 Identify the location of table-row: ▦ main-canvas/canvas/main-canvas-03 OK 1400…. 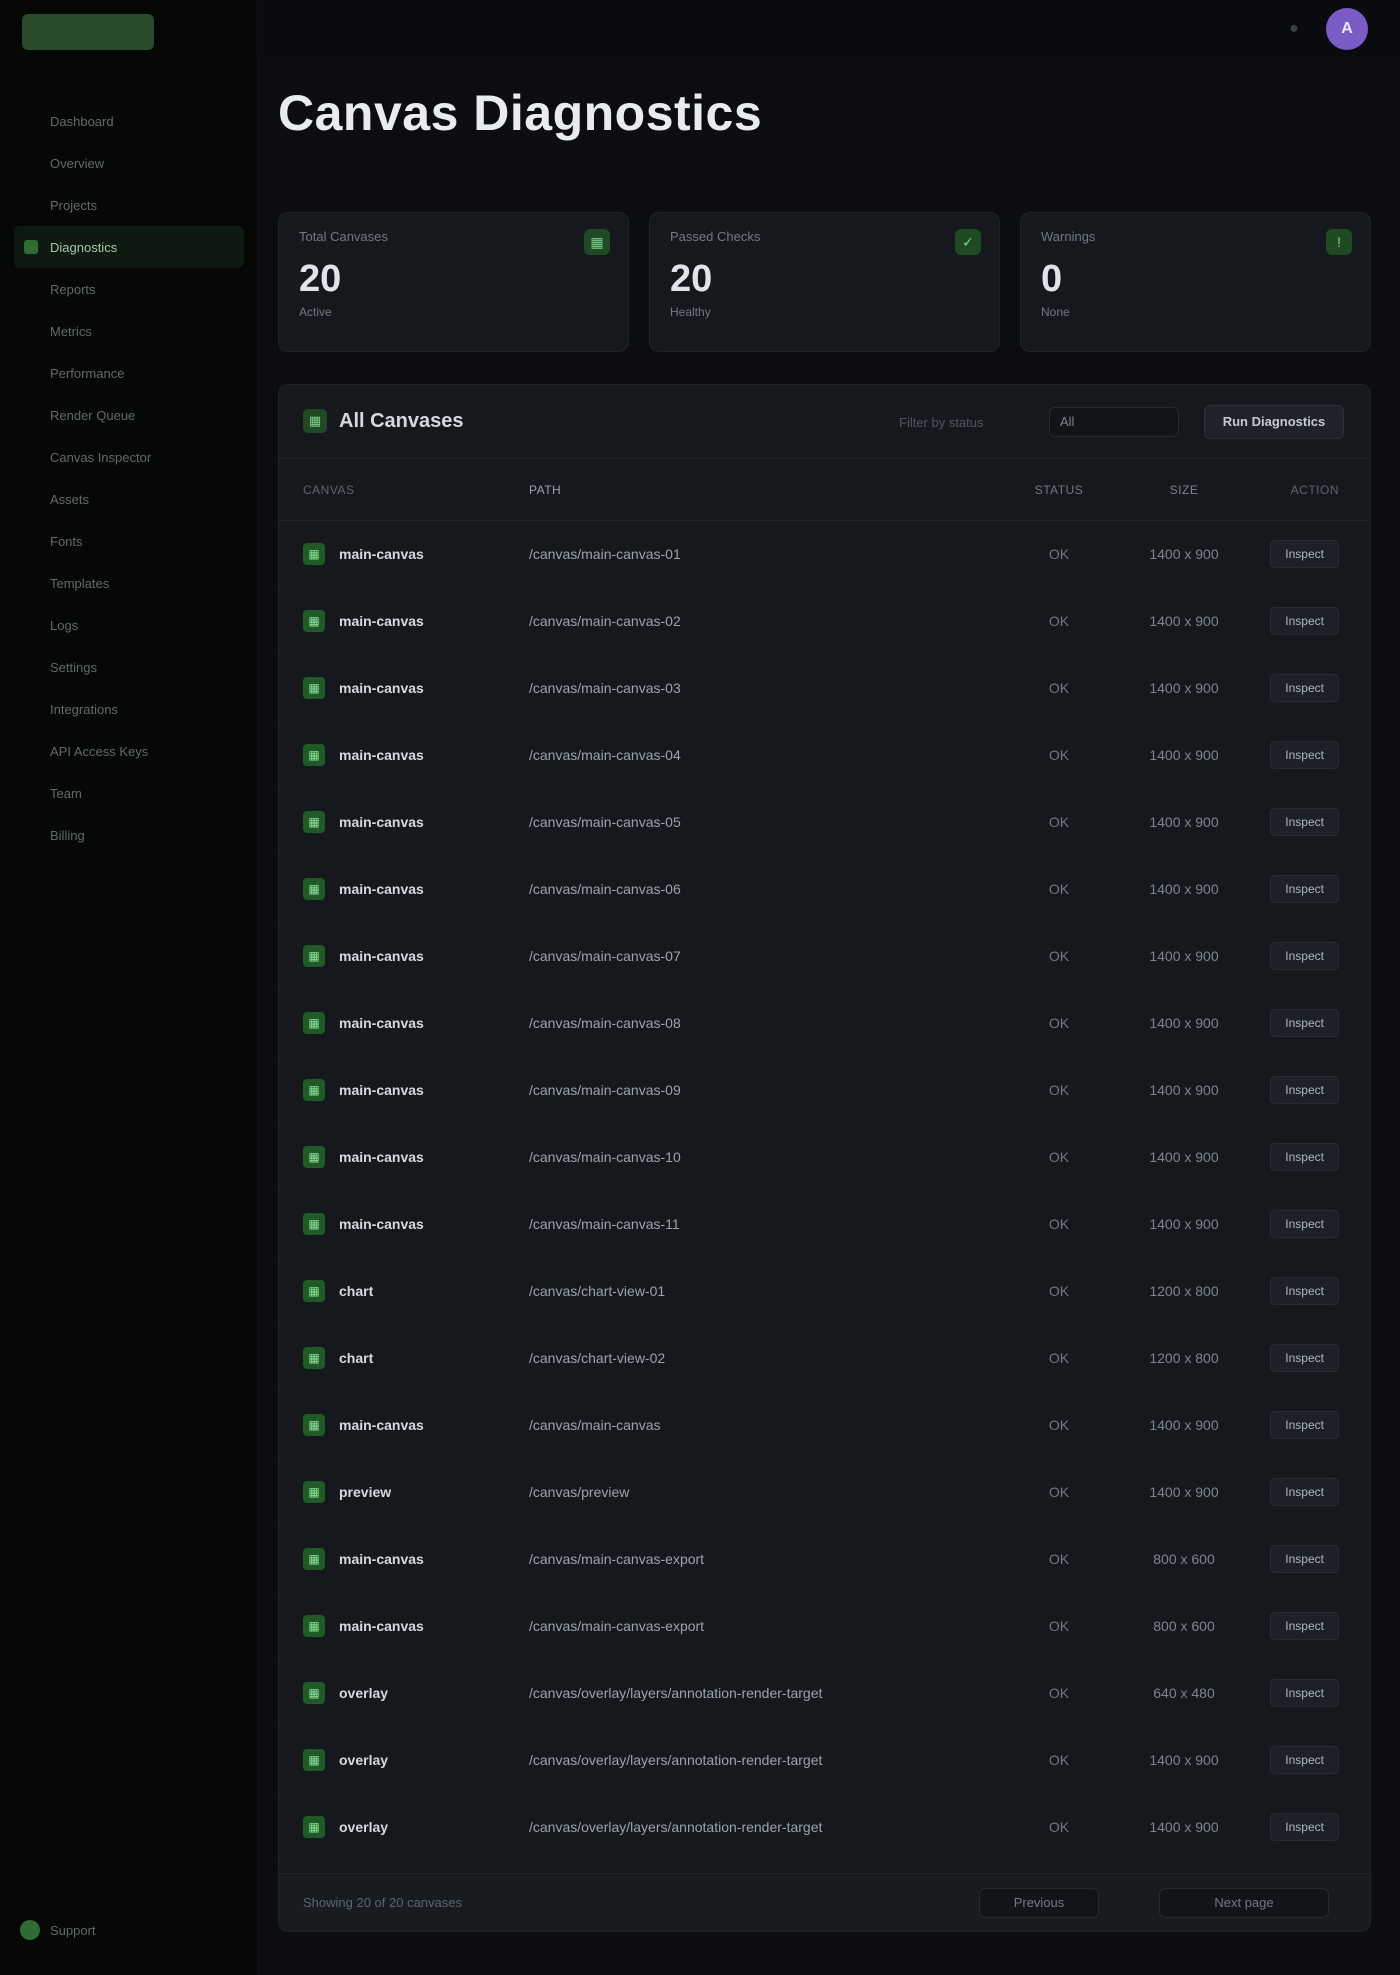
(824, 688).